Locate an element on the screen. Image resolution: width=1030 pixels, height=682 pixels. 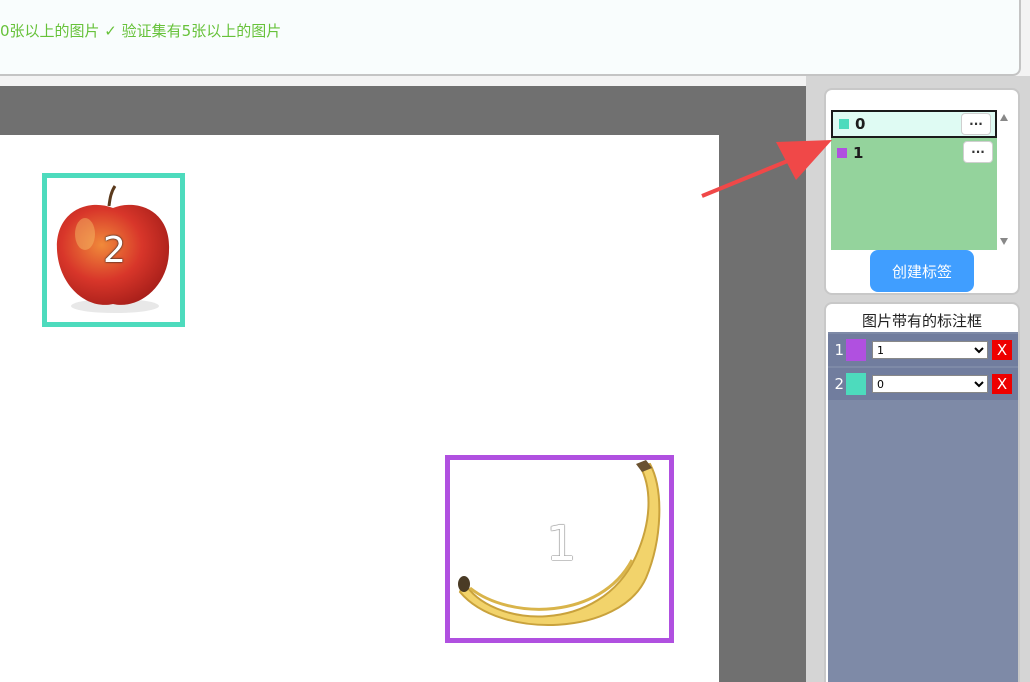
bounding-box-2: 2 is located at coordinates (113, 250).